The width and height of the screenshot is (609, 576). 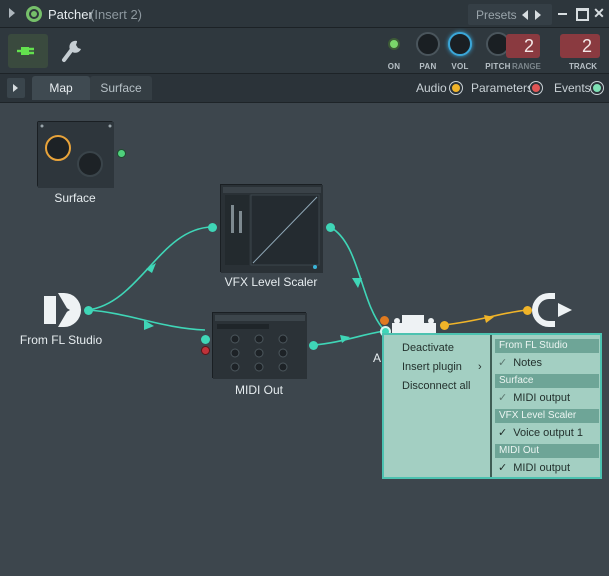 What do you see at coordinates (460, 44) in the screenshot?
I see `vol-knob` at bounding box center [460, 44].